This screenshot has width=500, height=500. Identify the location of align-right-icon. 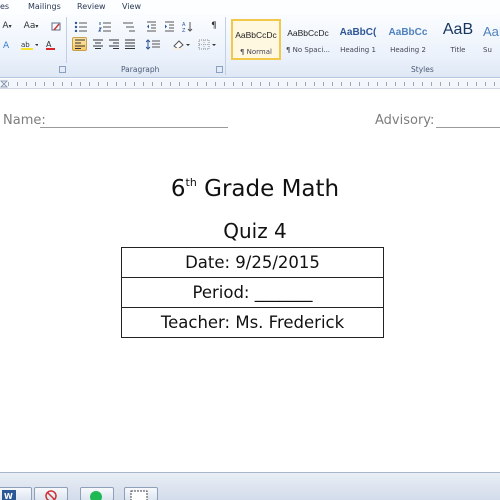
(113, 44).